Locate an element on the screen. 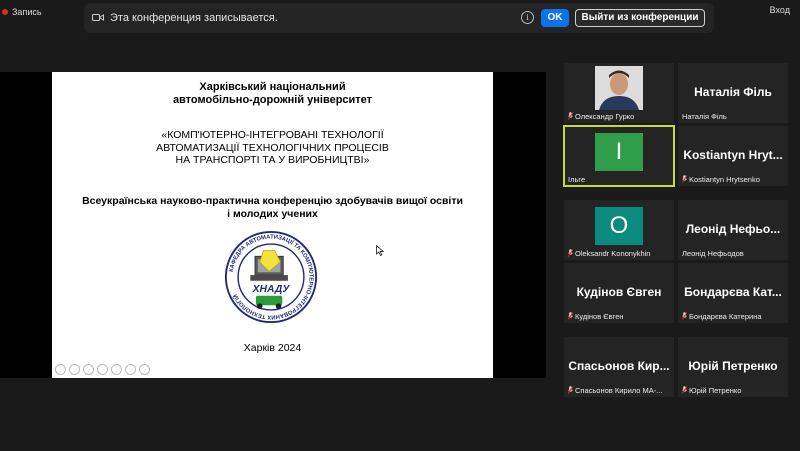 This screenshot has width=800, height=451. participant-tile: Бондарєва Кат... Бондарєва Катерина is located at coordinates (733, 293).